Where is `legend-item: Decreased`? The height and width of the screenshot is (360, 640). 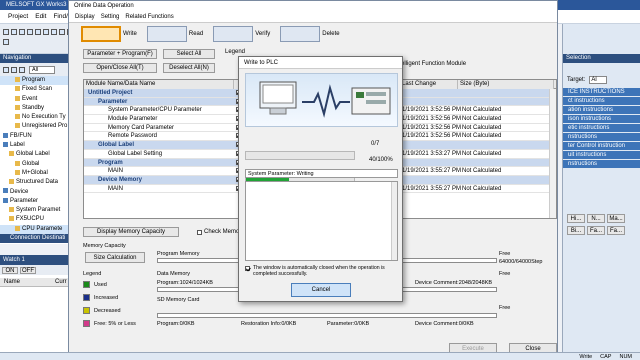 legend-item: Decreased is located at coordinates (109, 313).